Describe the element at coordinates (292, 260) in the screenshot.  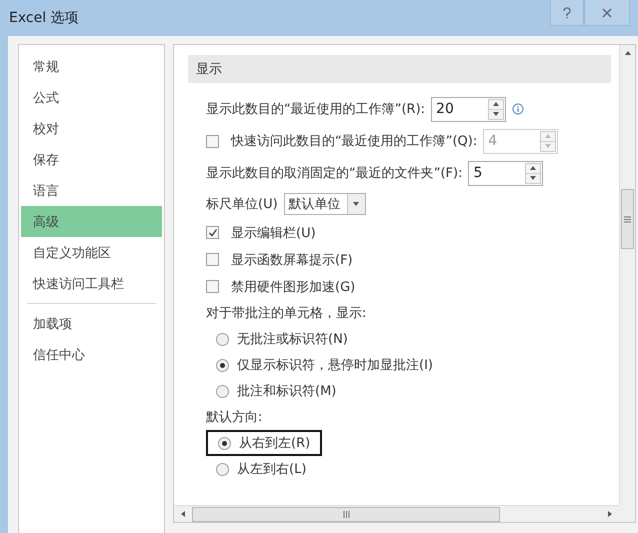
I see `checkbox-label: 显示函数屏幕提示(F)` at that location.